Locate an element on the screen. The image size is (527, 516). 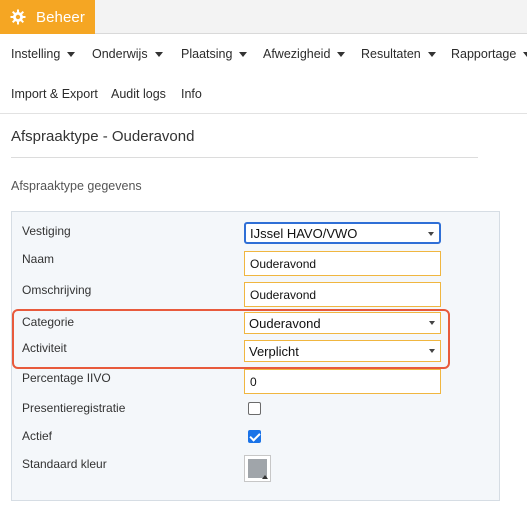
app-tab-beheer: Beheer is located at coordinates (47, 17).